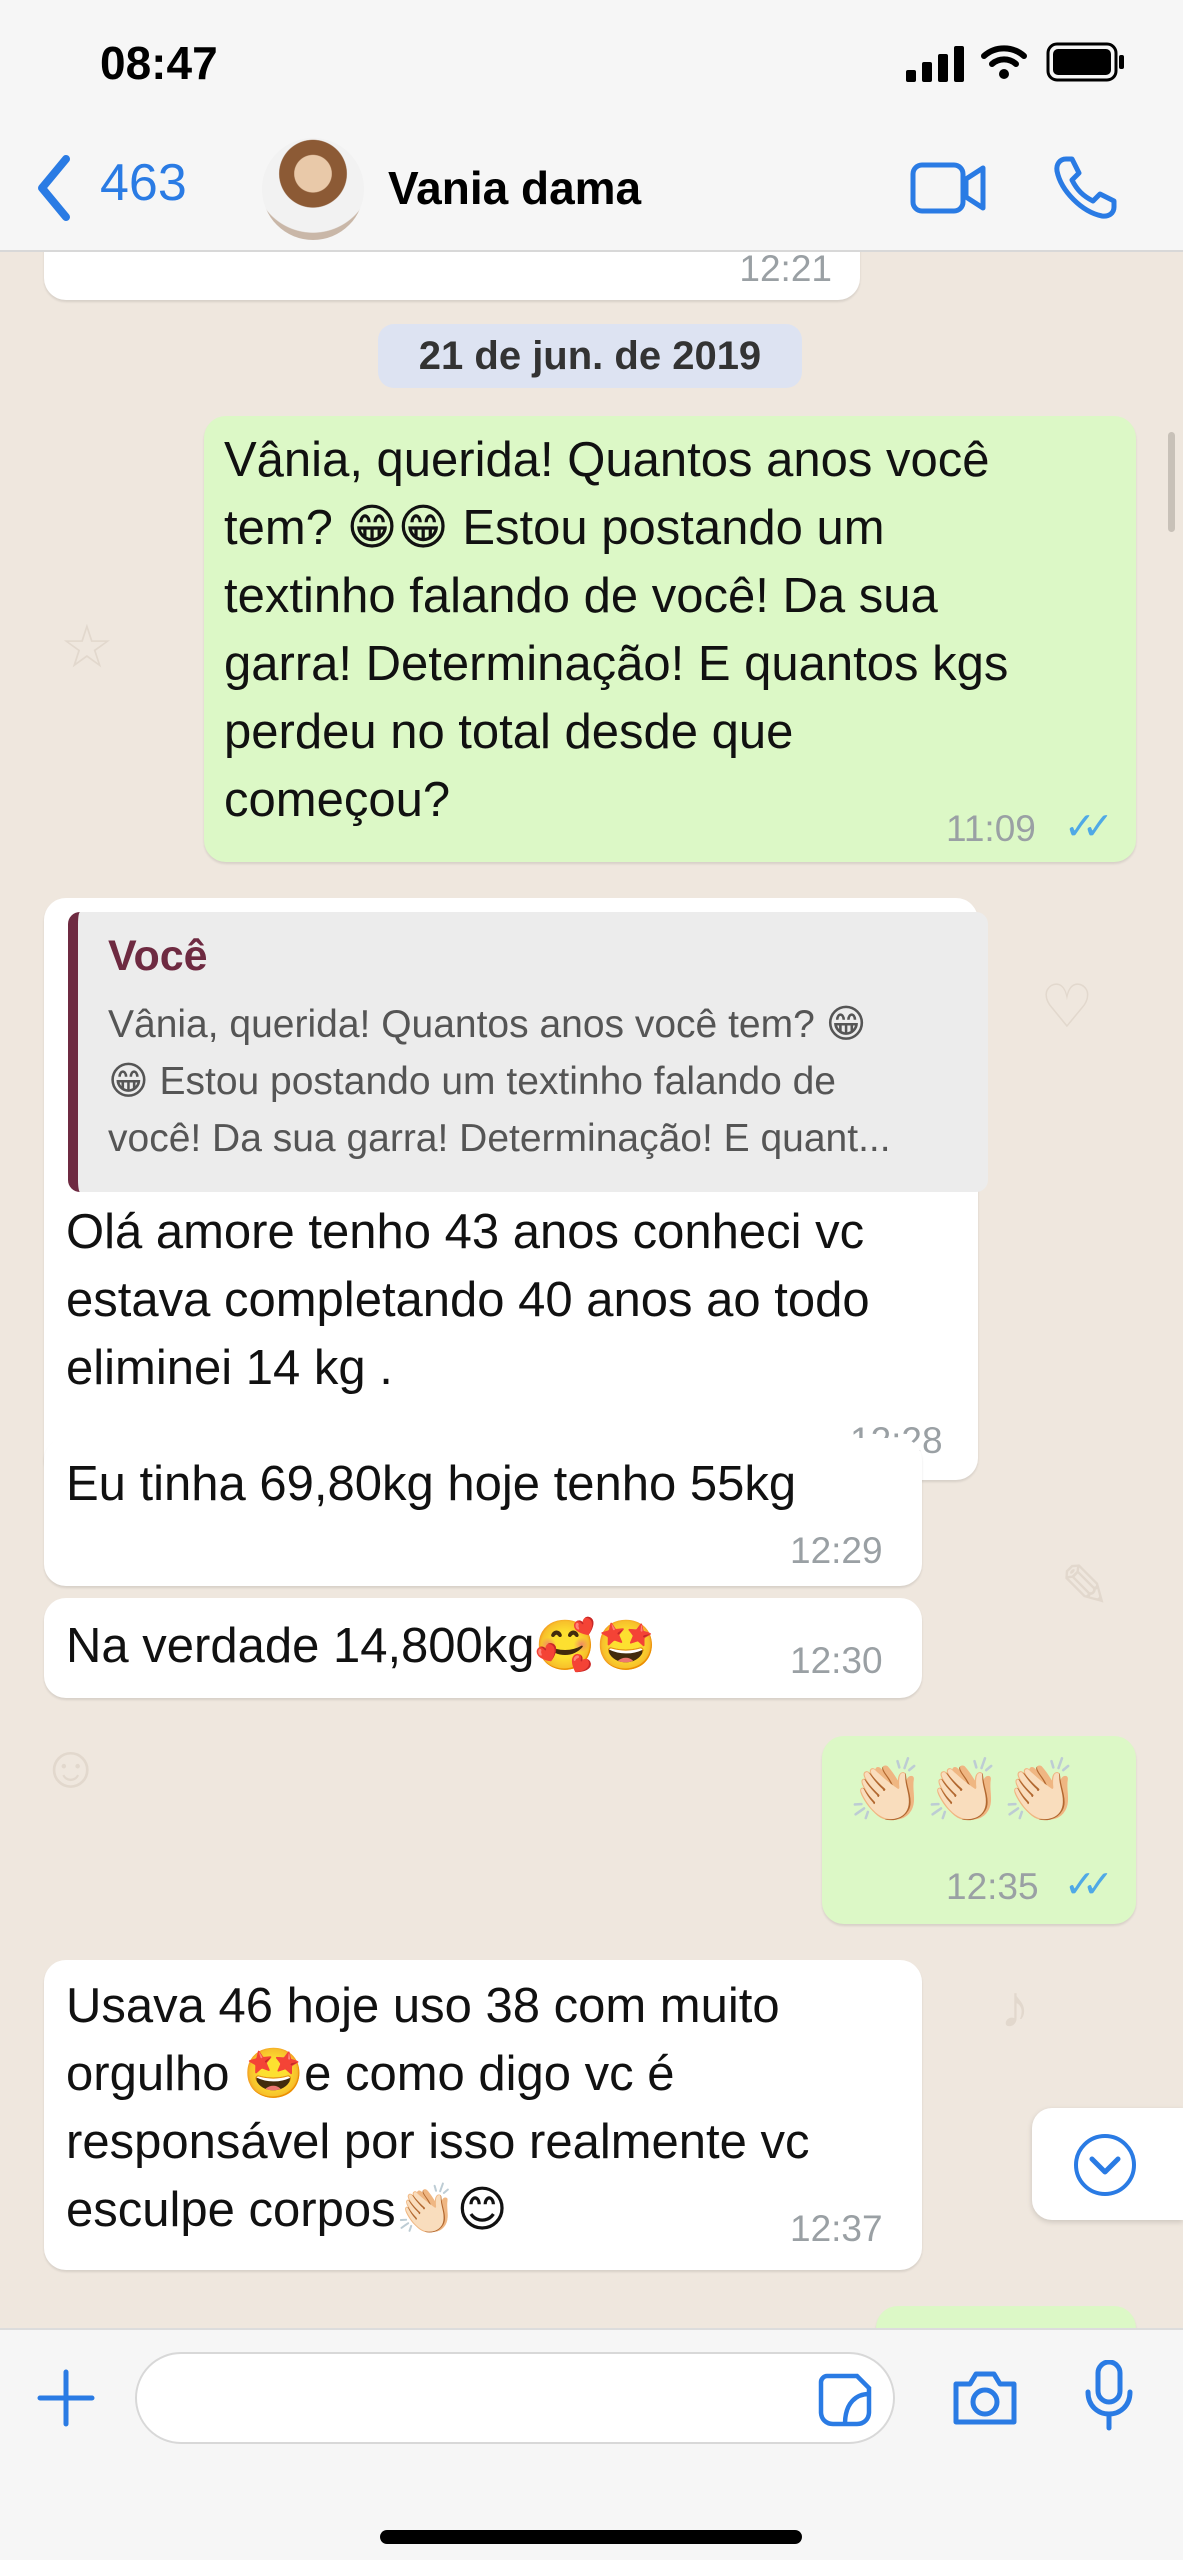 This screenshot has width=1183, height=2560. Describe the element at coordinates (54, 188) in the screenshot. I see `chevron-left-icon` at that location.